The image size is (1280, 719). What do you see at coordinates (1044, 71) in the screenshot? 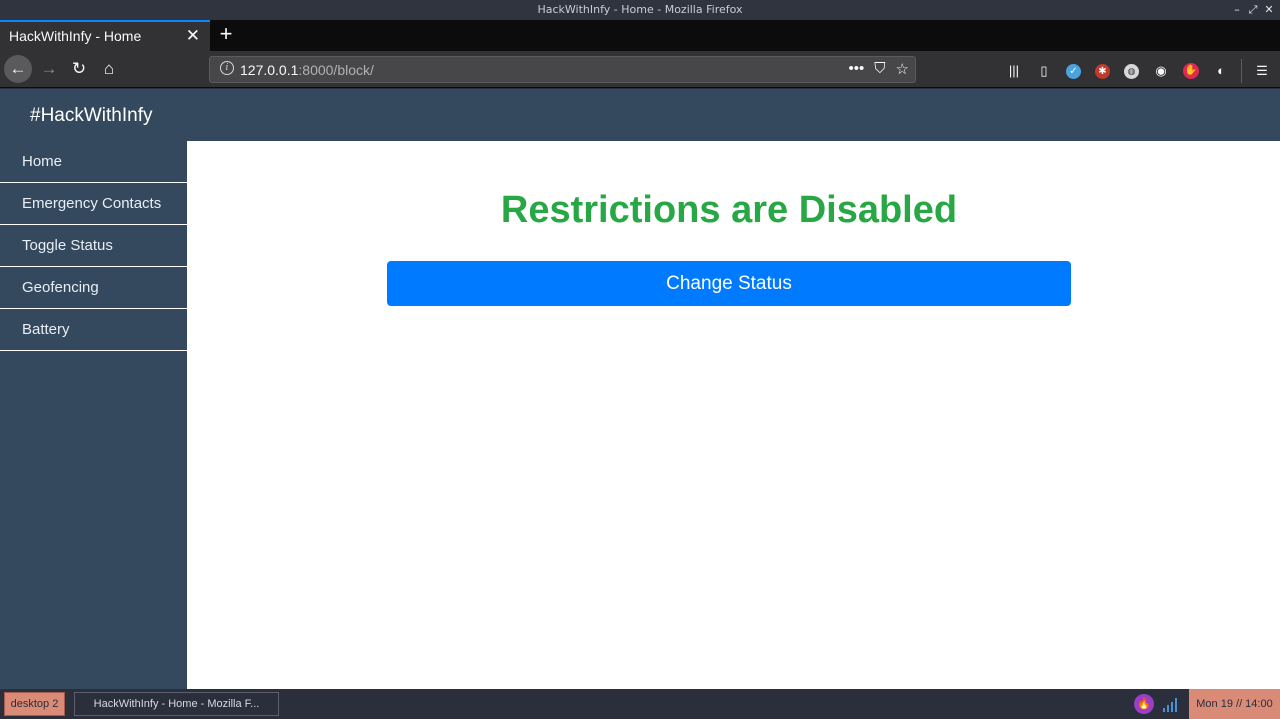
I see `sidebar-toggle-icon: ▯` at bounding box center [1044, 71].